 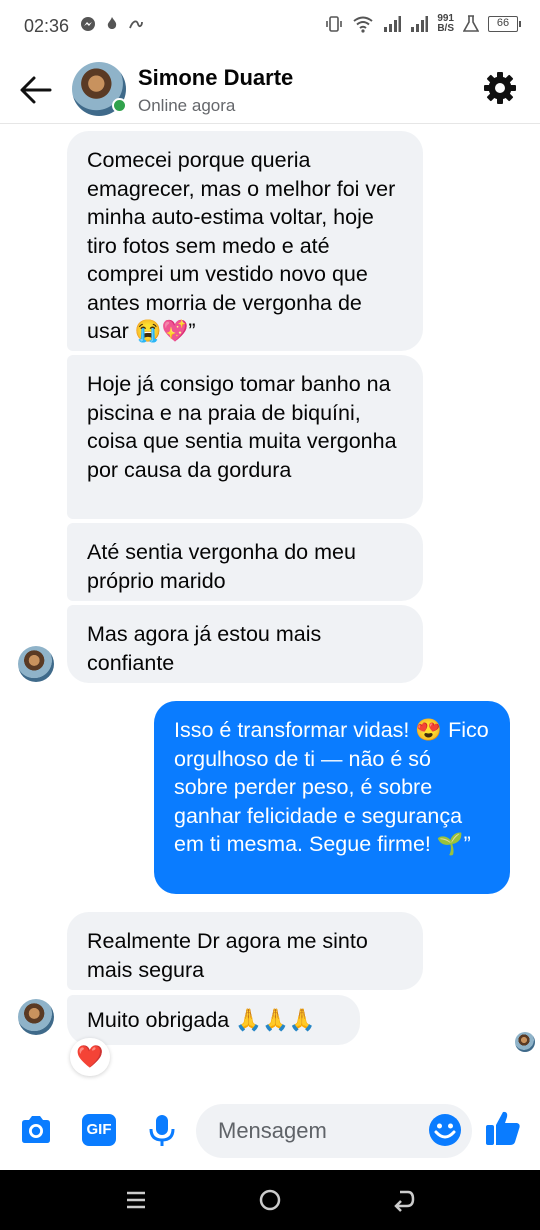 I want to click on notification-icons, so click(x=112, y=24).